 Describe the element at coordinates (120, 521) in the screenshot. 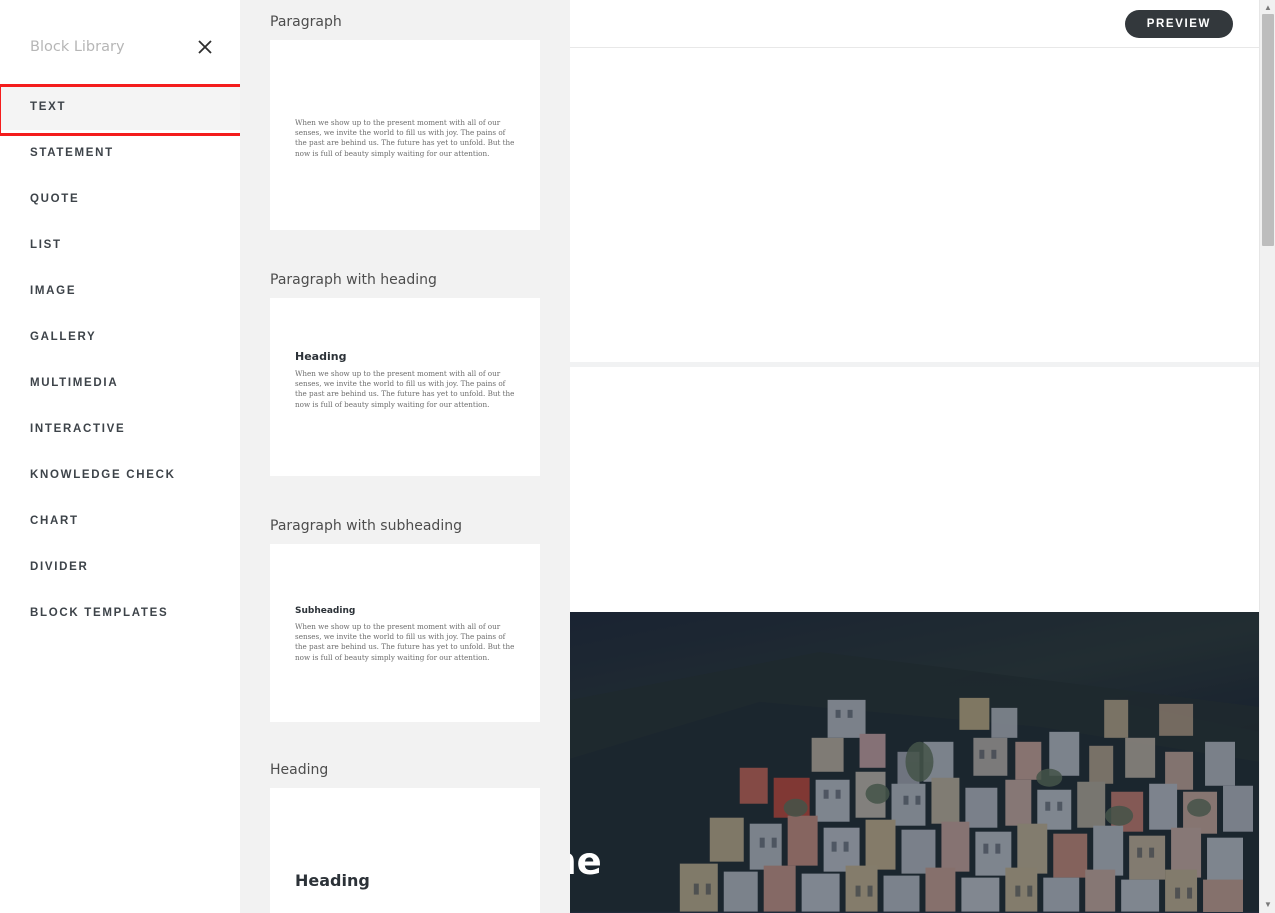

I see `sidebar-item-chart: CHART` at that location.